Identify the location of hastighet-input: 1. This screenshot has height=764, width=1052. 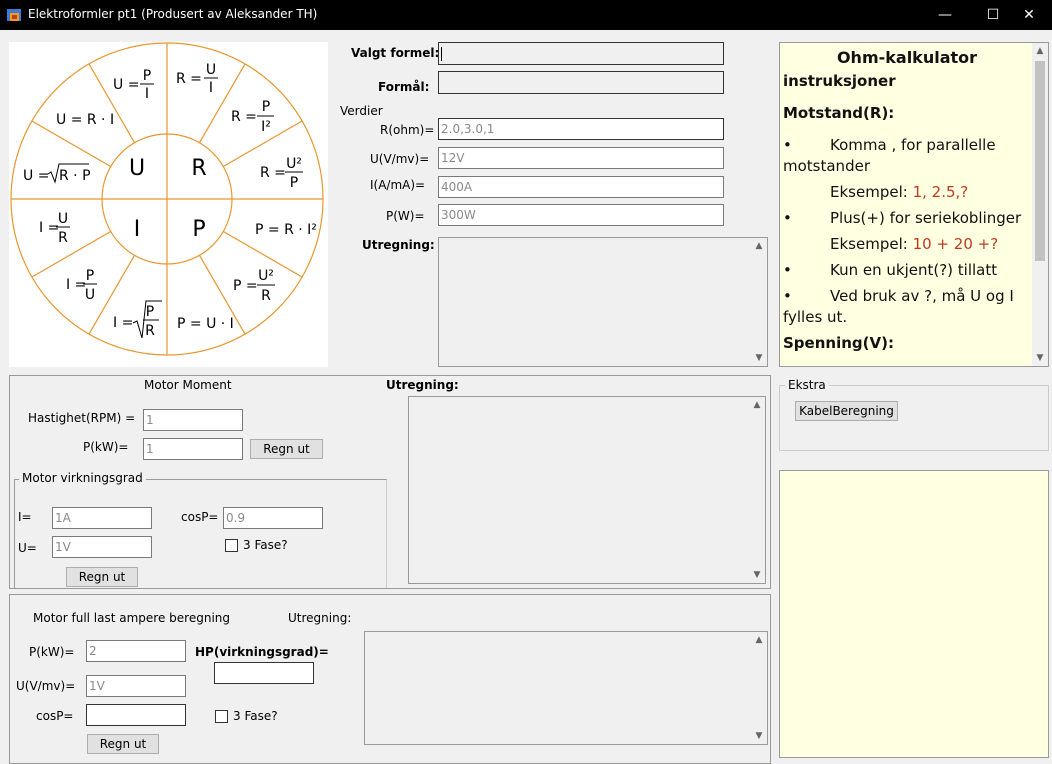
(193, 420).